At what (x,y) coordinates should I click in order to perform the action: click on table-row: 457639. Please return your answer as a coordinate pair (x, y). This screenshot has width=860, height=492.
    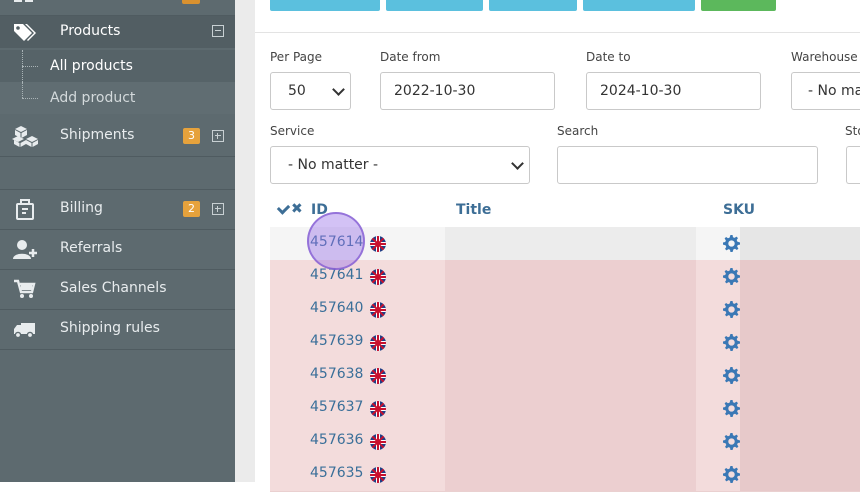
    Looking at the image, I should click on (565, 343).